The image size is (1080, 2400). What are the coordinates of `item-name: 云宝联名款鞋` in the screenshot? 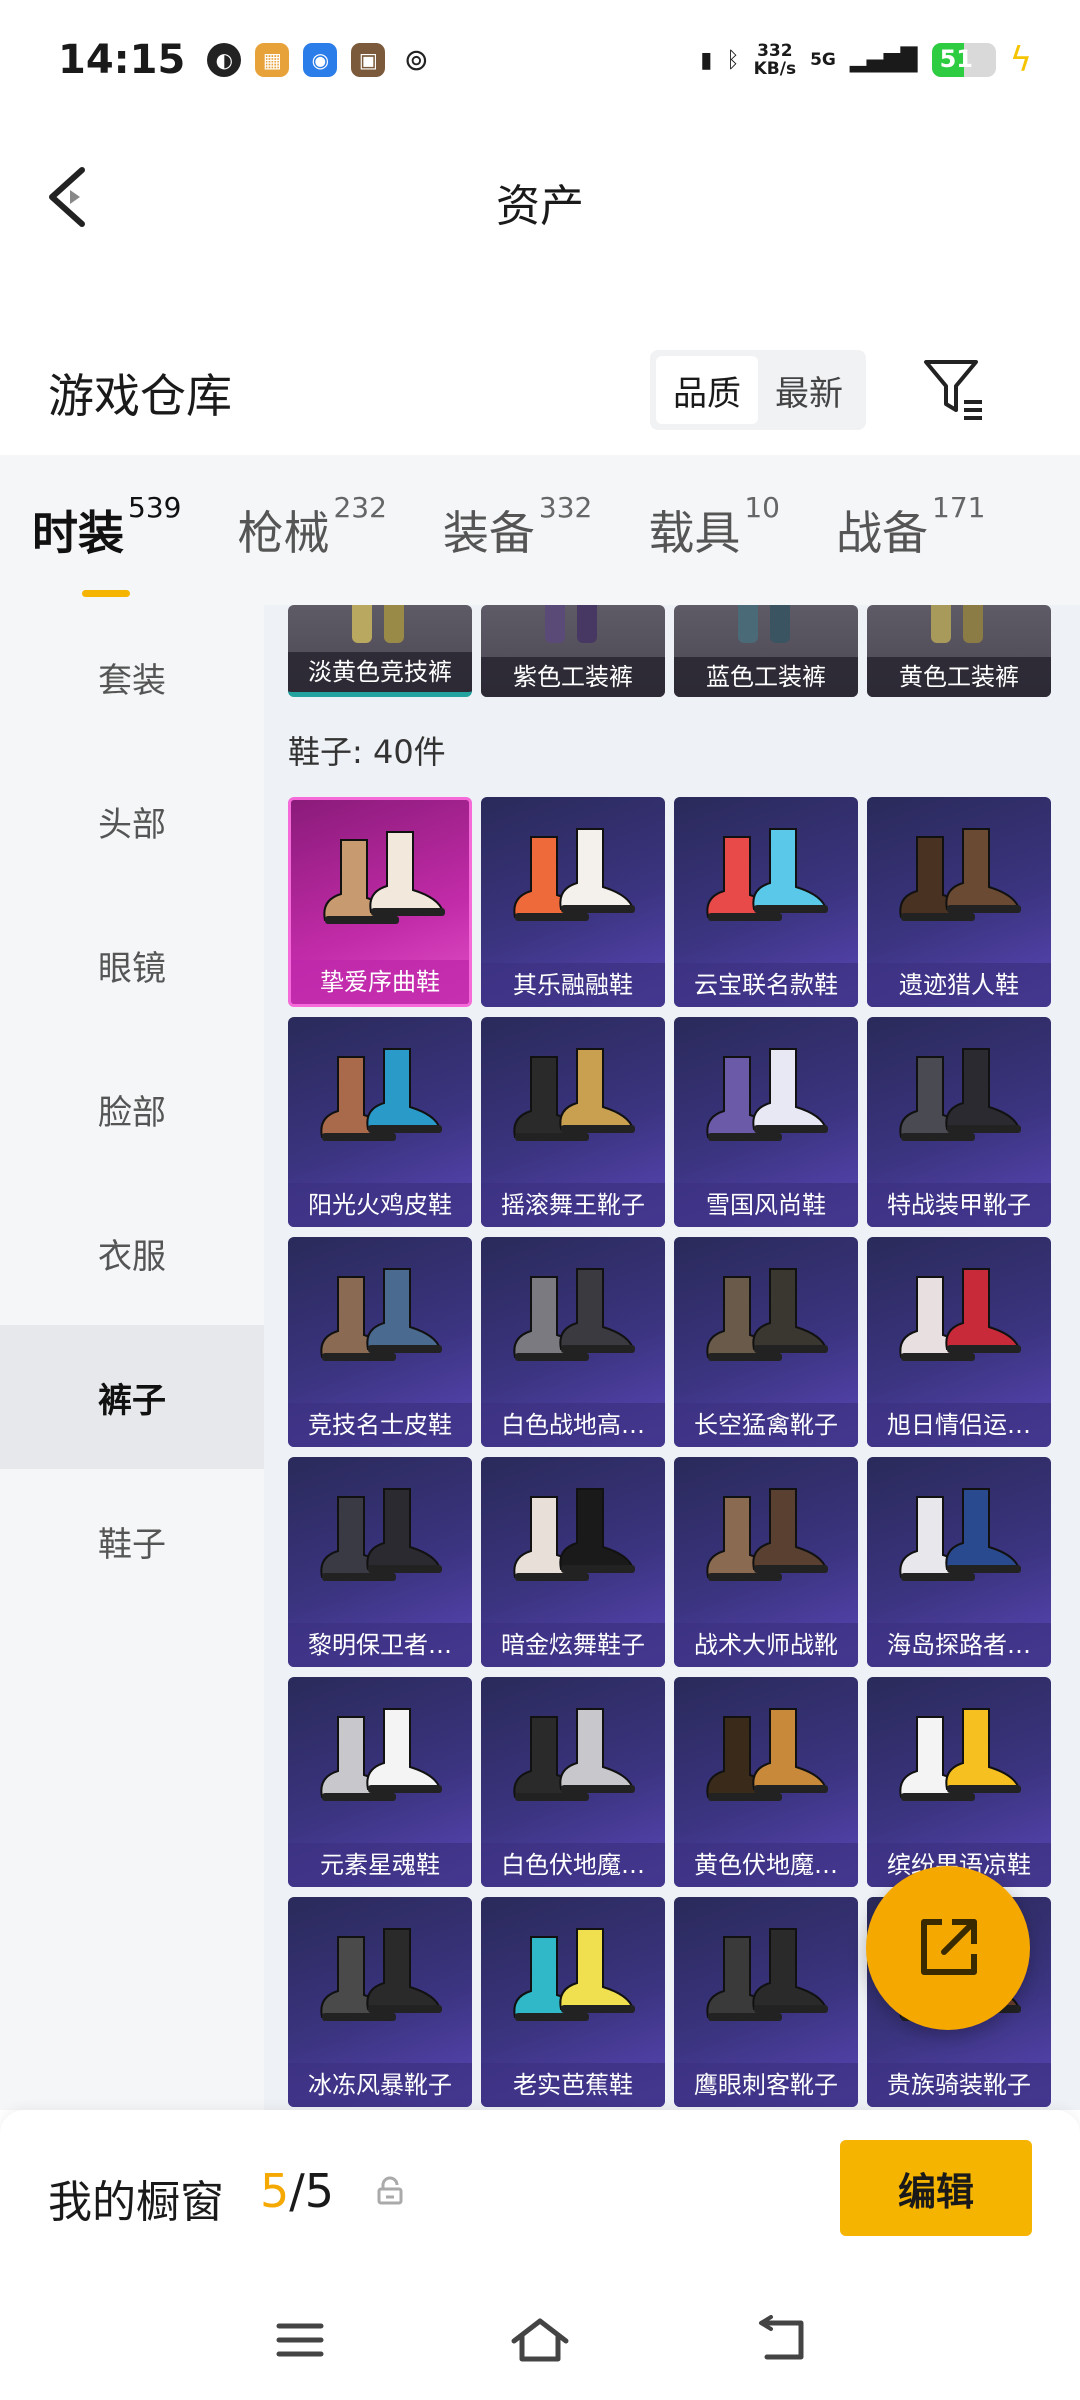 It's located at (766, 985).